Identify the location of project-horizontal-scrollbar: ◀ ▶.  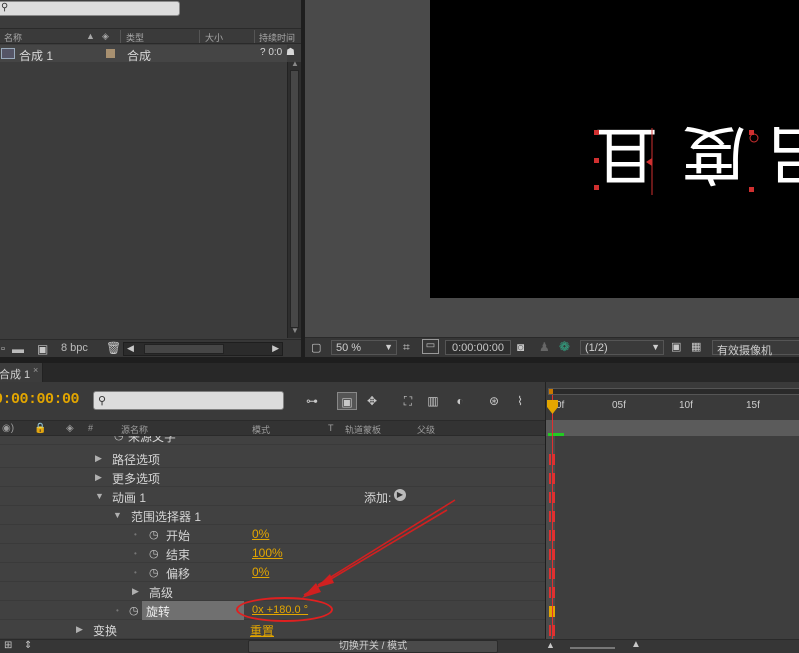
(203, 349).